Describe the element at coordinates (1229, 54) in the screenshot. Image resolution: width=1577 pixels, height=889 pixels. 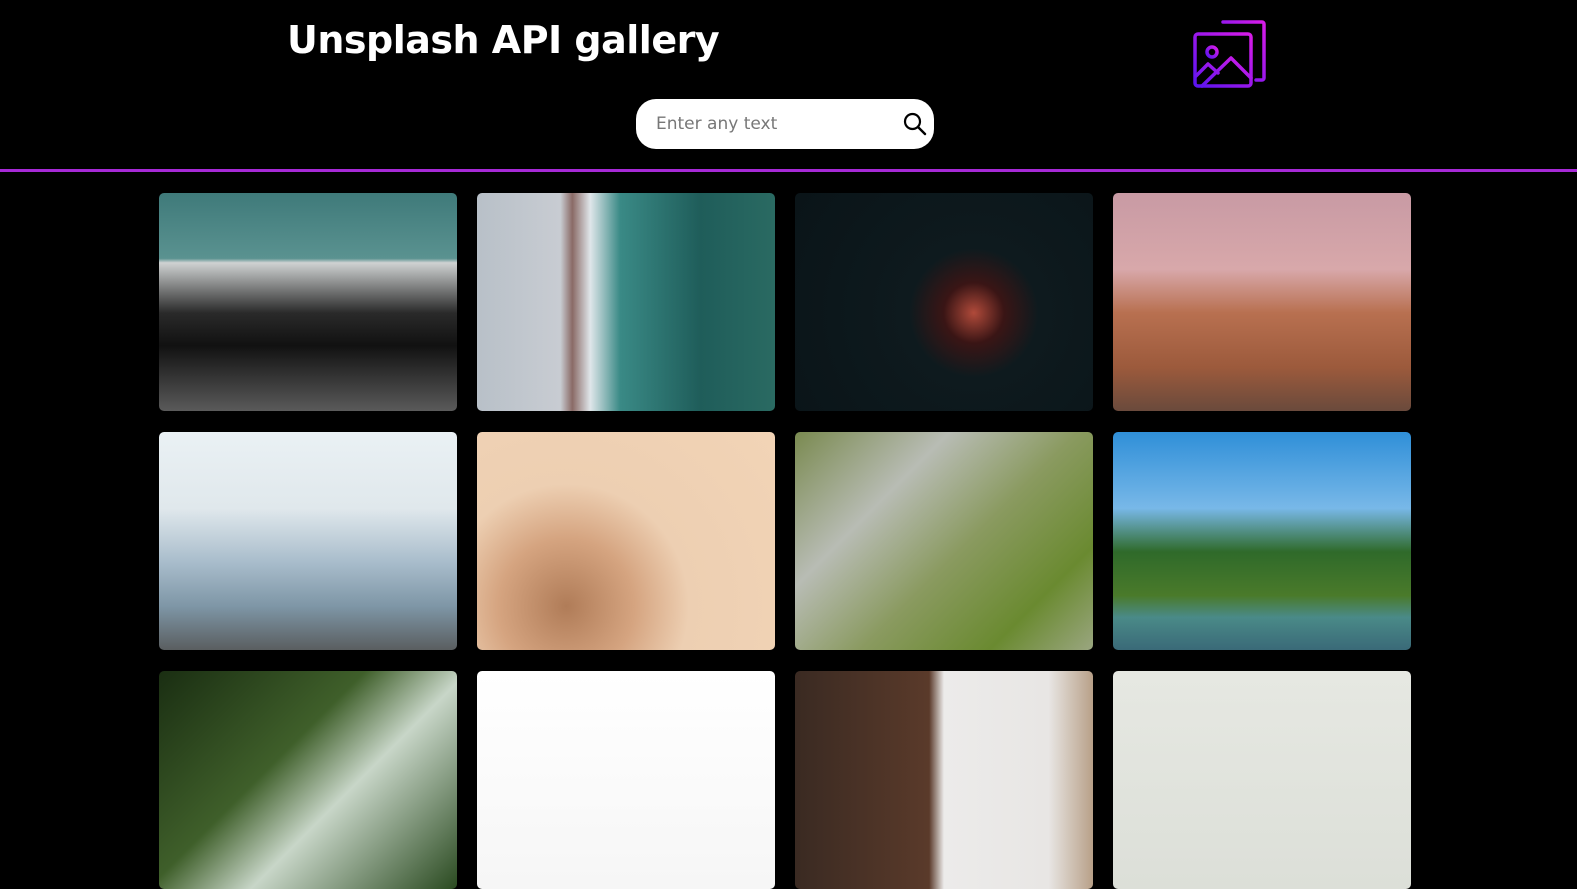
I see `images-gallery-icon` at that location.